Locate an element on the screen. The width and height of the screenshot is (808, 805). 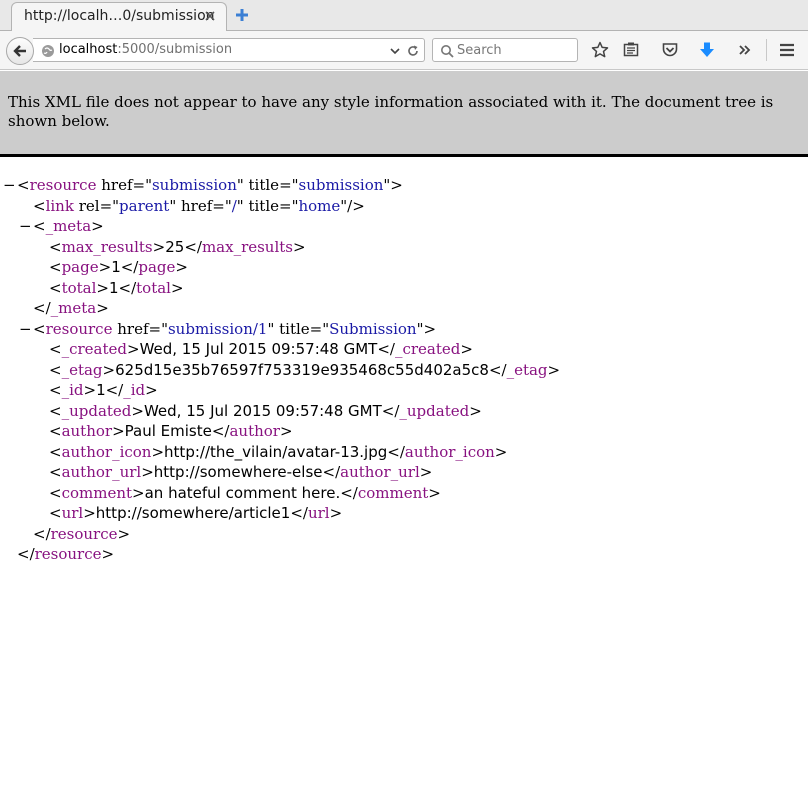
back-button is located at coordinates (20, 51).